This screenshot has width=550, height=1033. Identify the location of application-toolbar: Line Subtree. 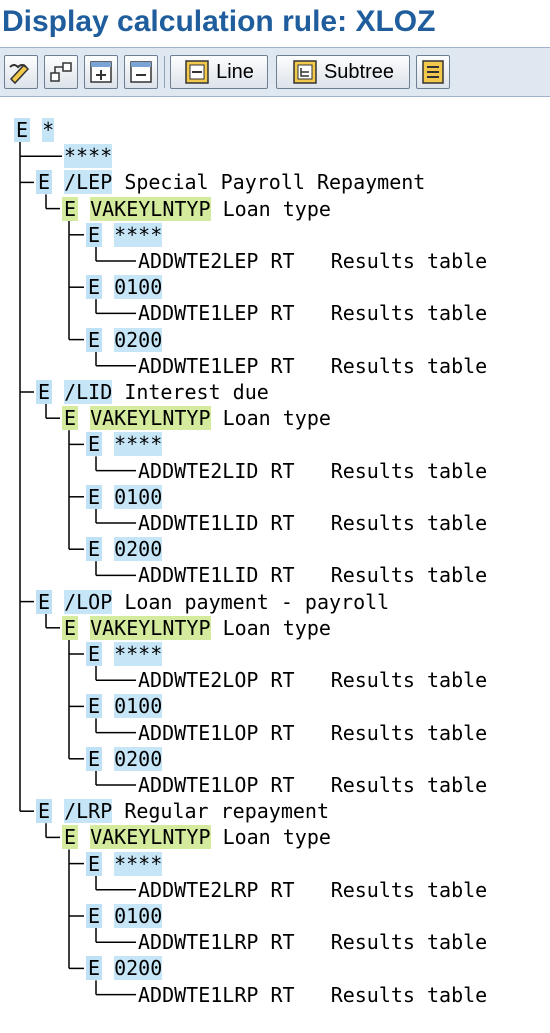
(275, 72).